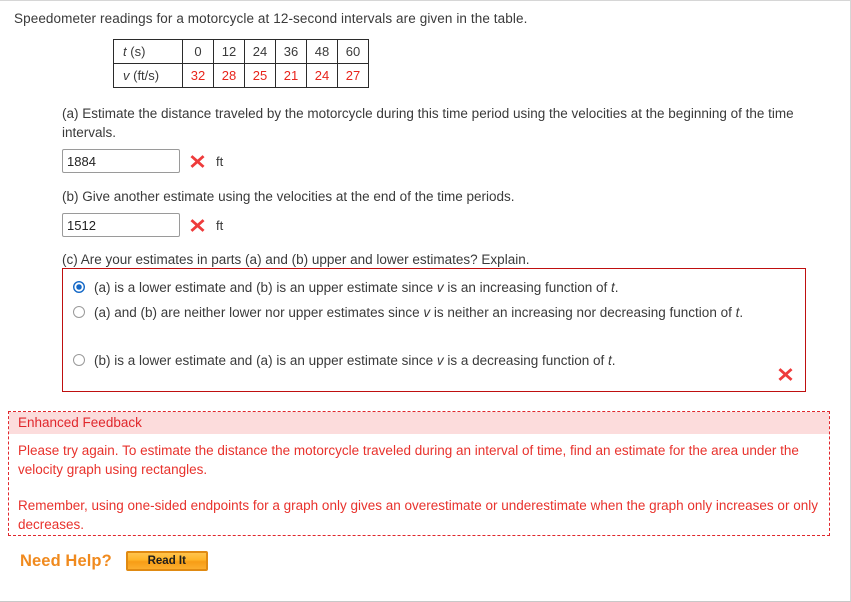  Describe the element at coordinates (166, 561) in the screenshot. I see `read-it-button: Read It` at that location.